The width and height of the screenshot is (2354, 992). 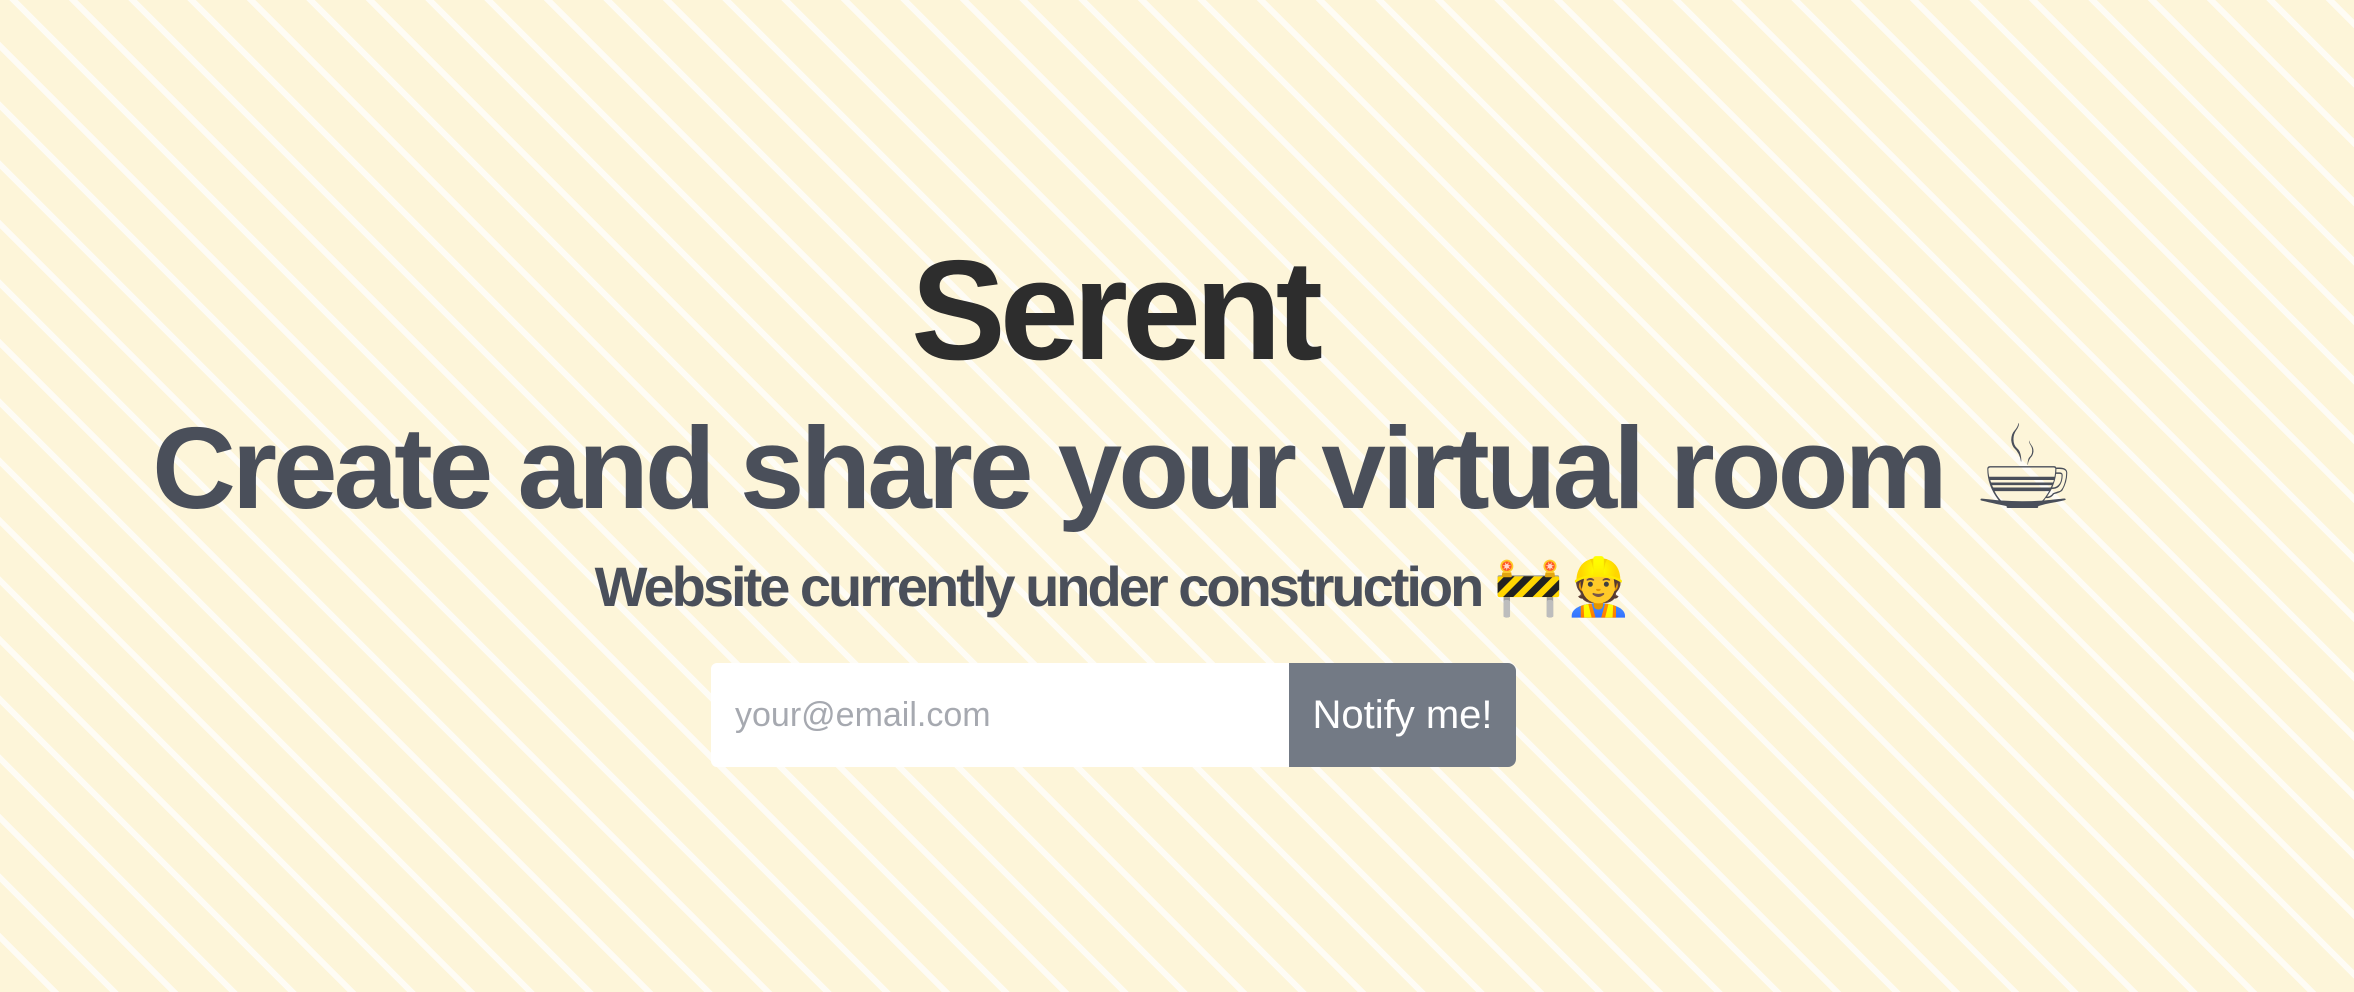 I want to click on notify-form: Notify me!, so click(x=1113, y=715).